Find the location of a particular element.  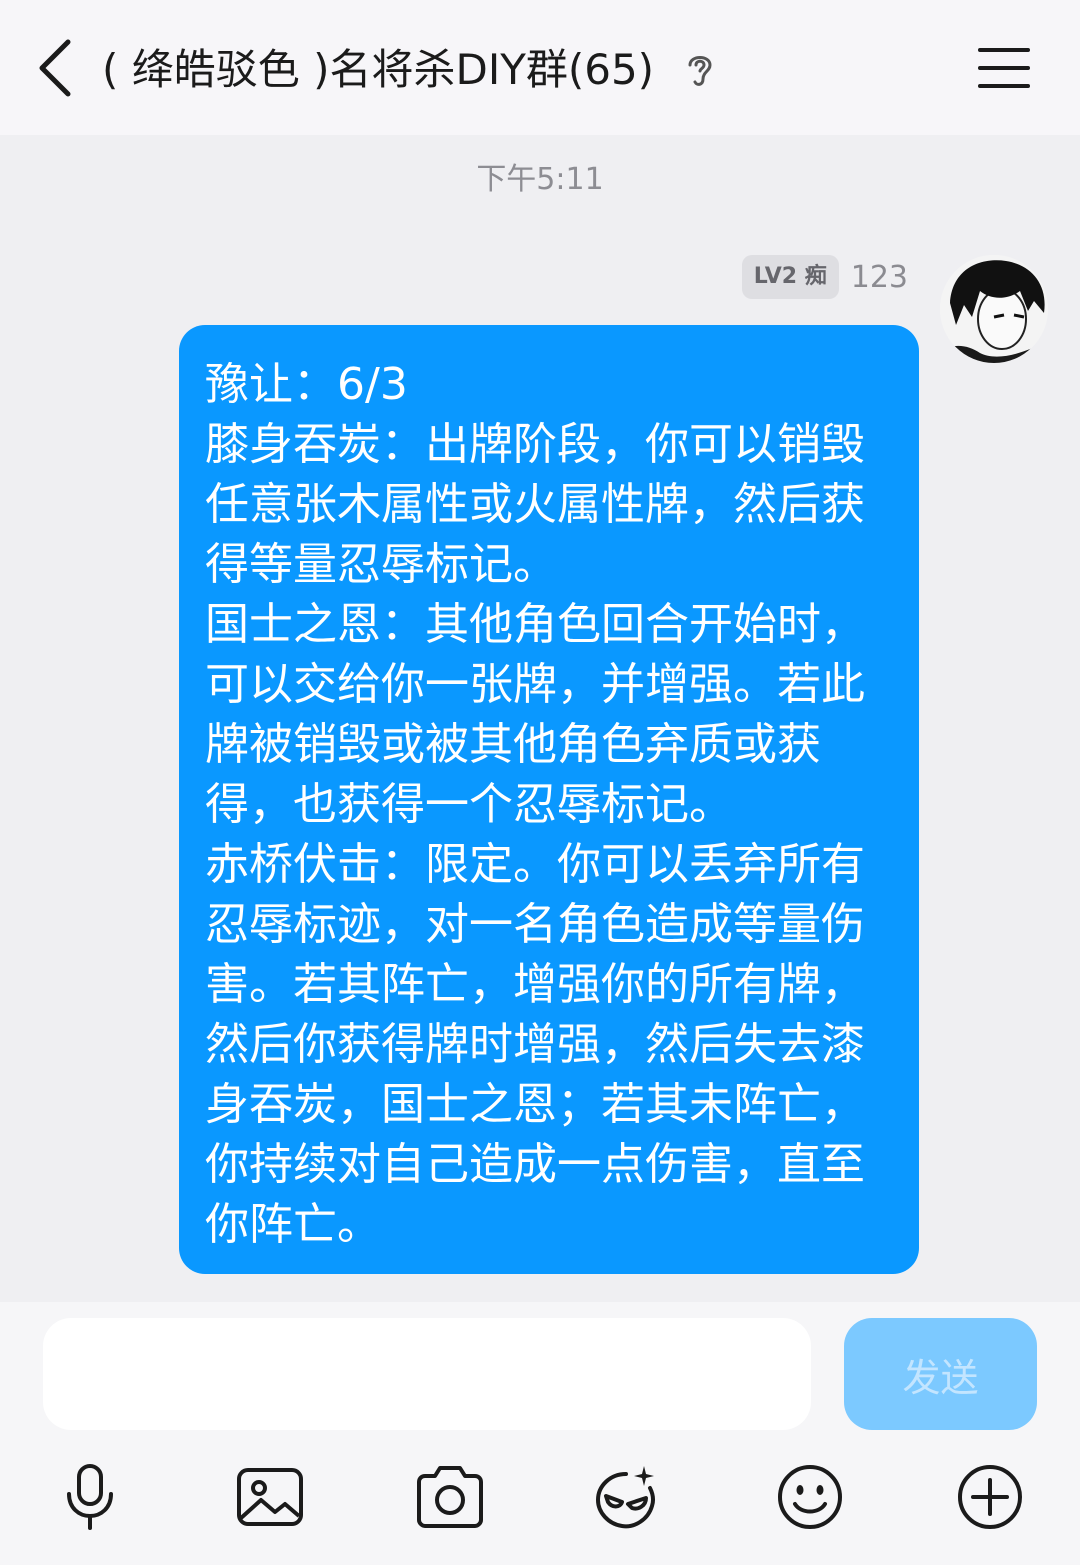

back-button is located at coordinates (58, 68).